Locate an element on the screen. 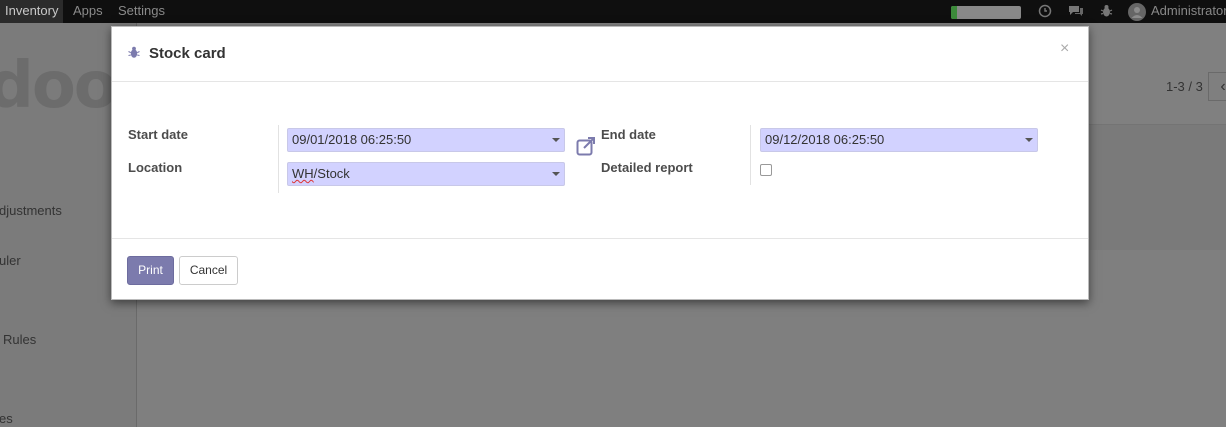 The image size is (1226, 427). sidebar-item-routes: es is located at coordinates (6, 418).